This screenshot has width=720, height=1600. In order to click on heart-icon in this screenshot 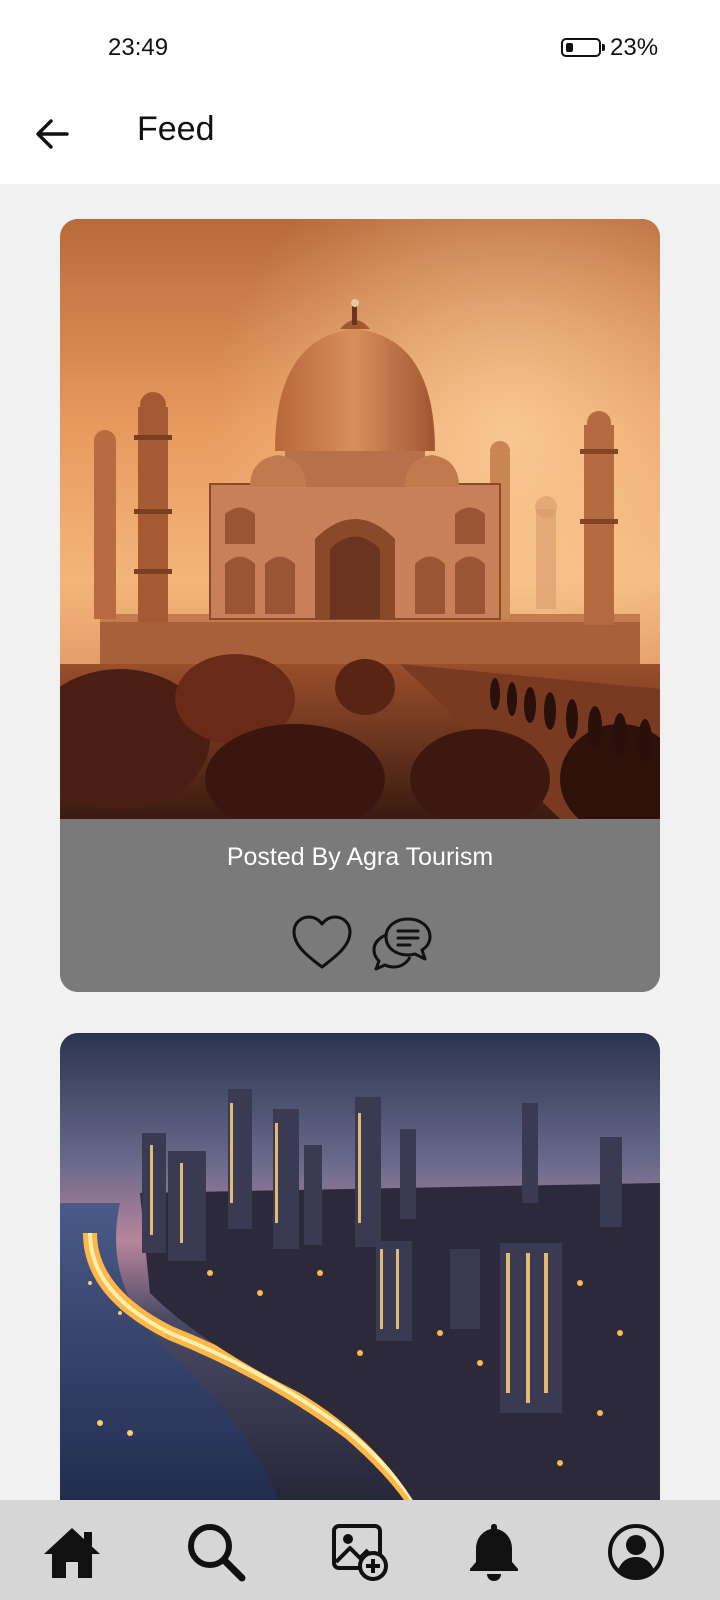, I will do `click(322, 942)`.